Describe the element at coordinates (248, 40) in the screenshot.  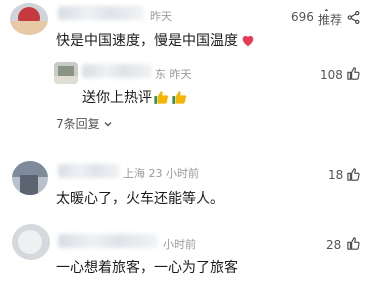
I see `red-heart-icon` at that location.